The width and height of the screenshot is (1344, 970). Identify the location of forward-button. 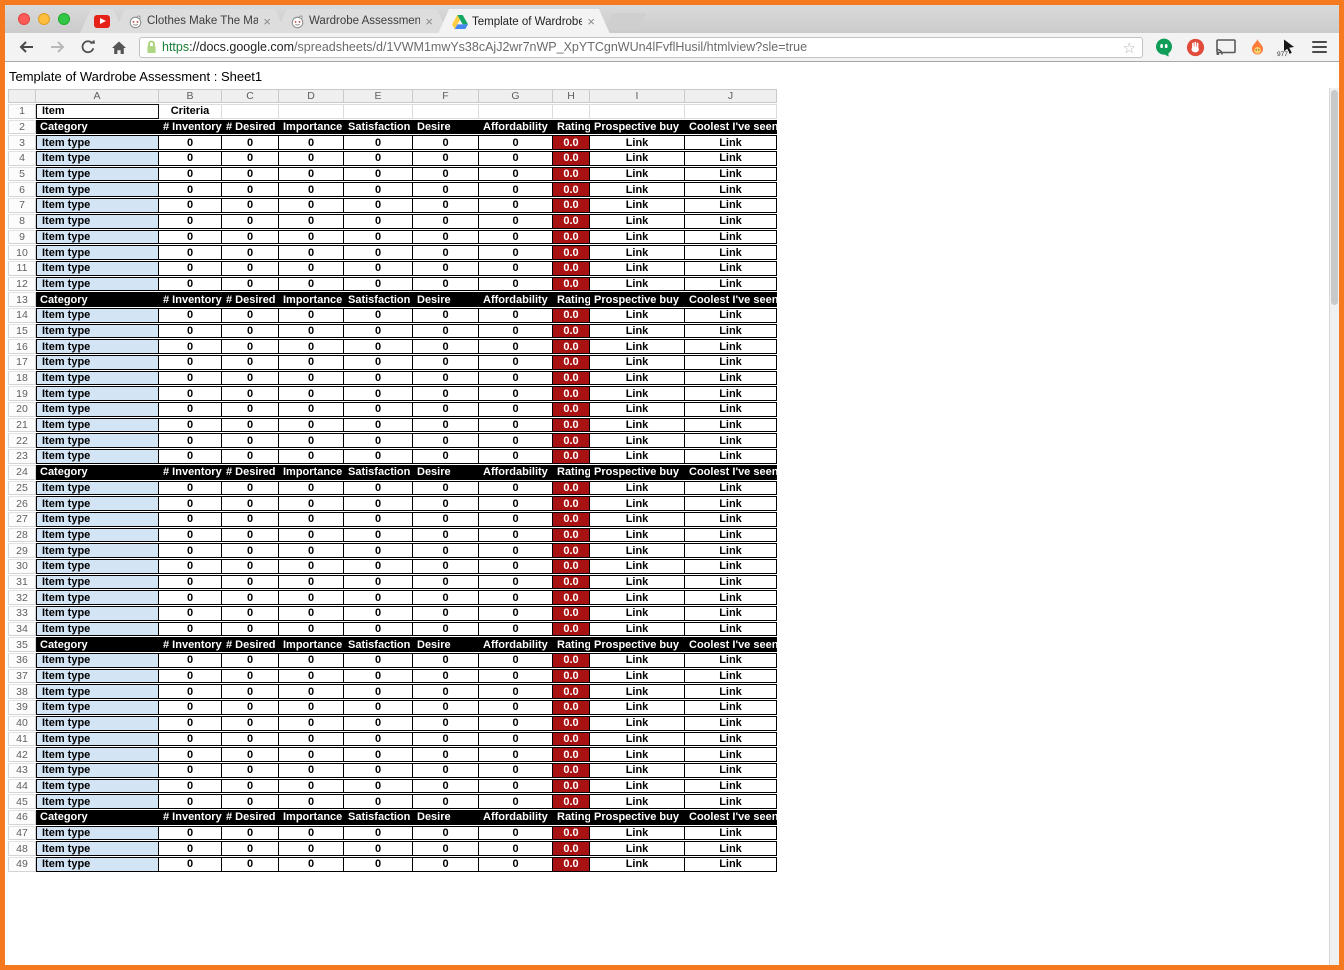
(57, 47).